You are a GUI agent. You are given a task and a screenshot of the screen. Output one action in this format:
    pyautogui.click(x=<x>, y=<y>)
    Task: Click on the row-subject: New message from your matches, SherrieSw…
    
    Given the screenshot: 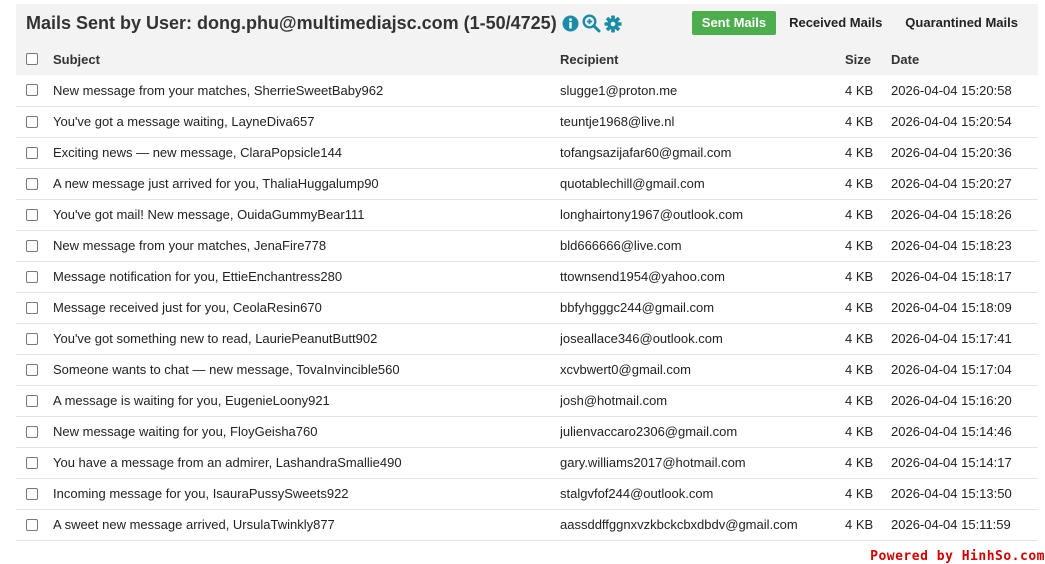 What is the action you would take?
    pyautogui.click(x=306, y=90)
    